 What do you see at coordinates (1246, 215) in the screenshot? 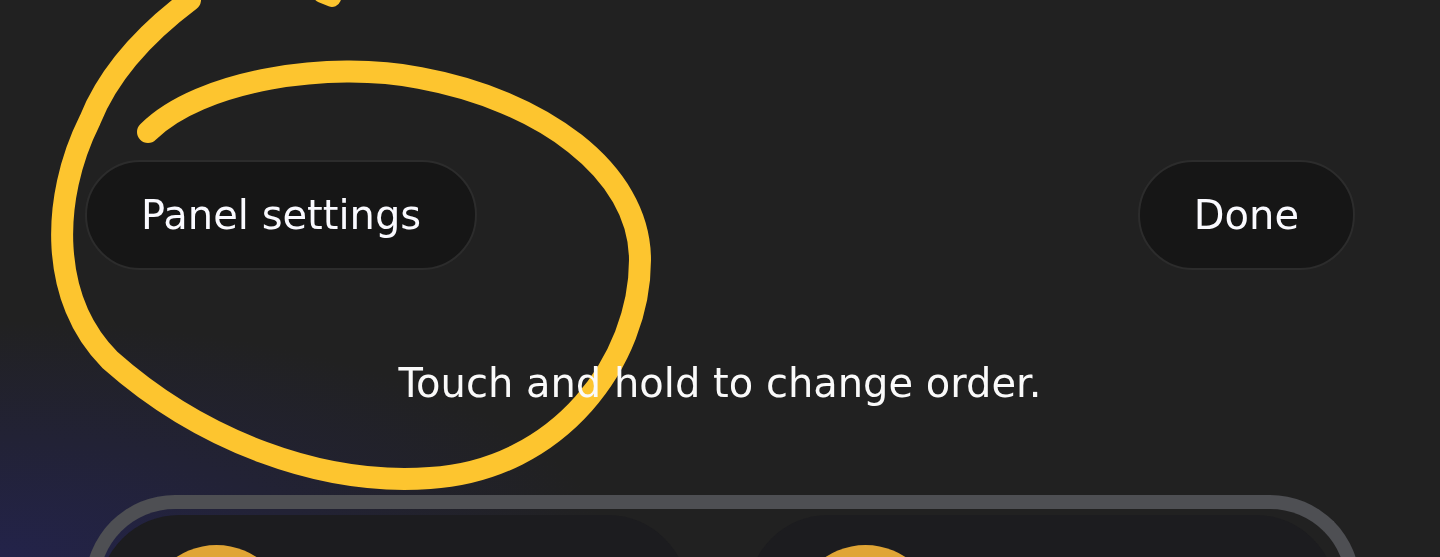
I see `done-button: Done` at bounding box center [1246, 215].